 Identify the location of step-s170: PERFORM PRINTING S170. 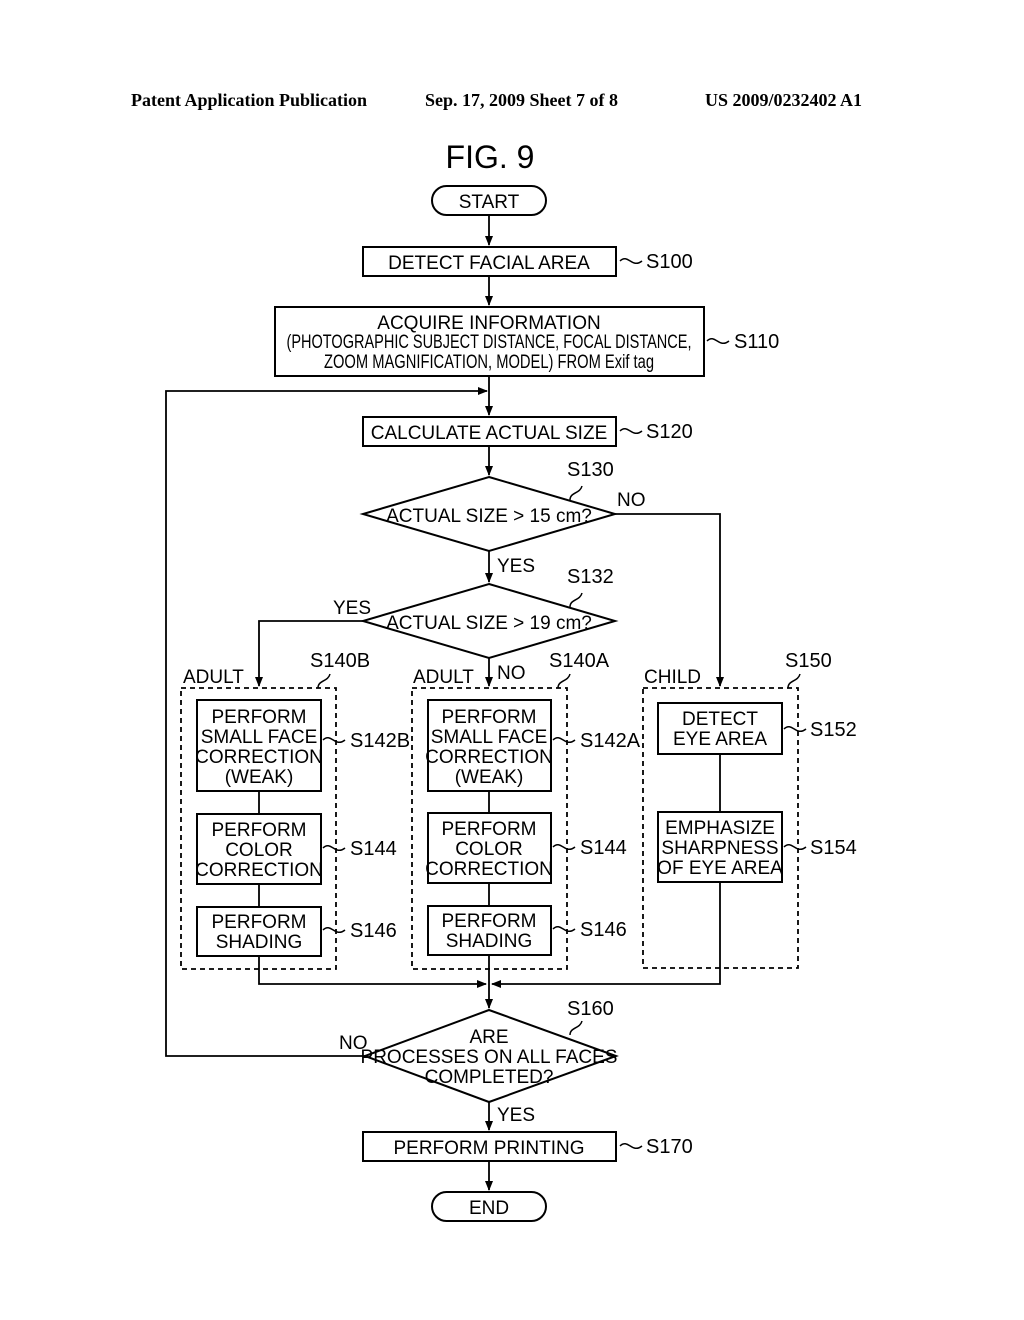
(527, 1146).